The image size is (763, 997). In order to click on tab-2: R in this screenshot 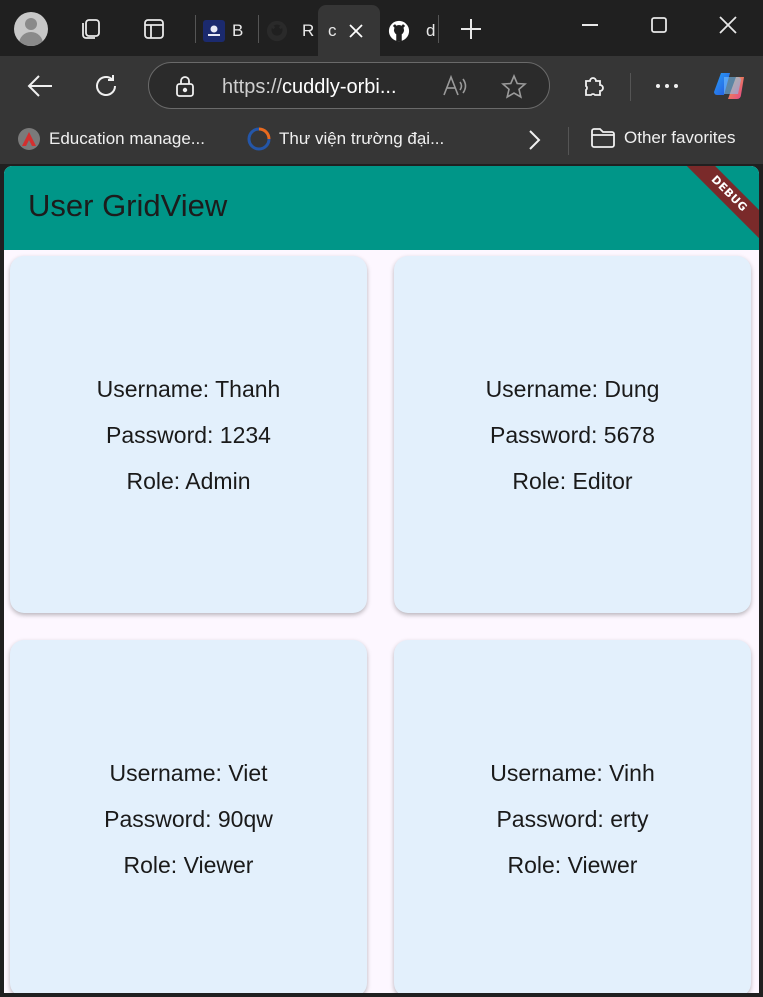, I will do `click(292, 30)`.